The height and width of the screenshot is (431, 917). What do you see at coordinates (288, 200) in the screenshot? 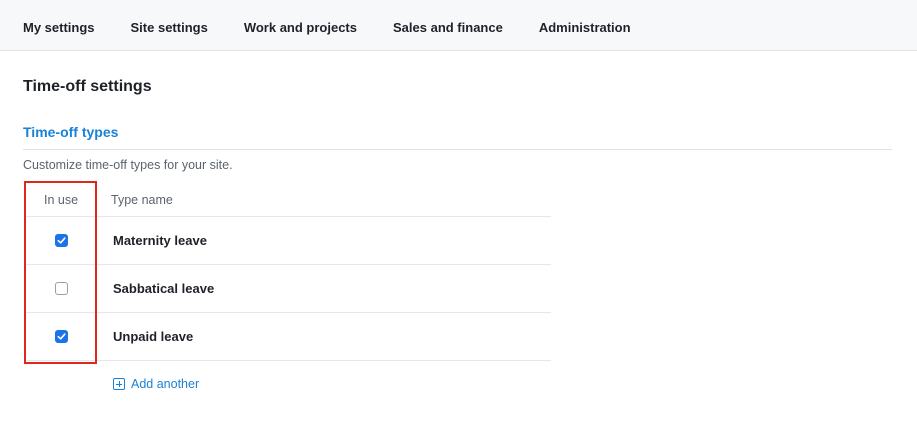
I see `table-header-row: In use Type name` at bounding box center [288, 200].